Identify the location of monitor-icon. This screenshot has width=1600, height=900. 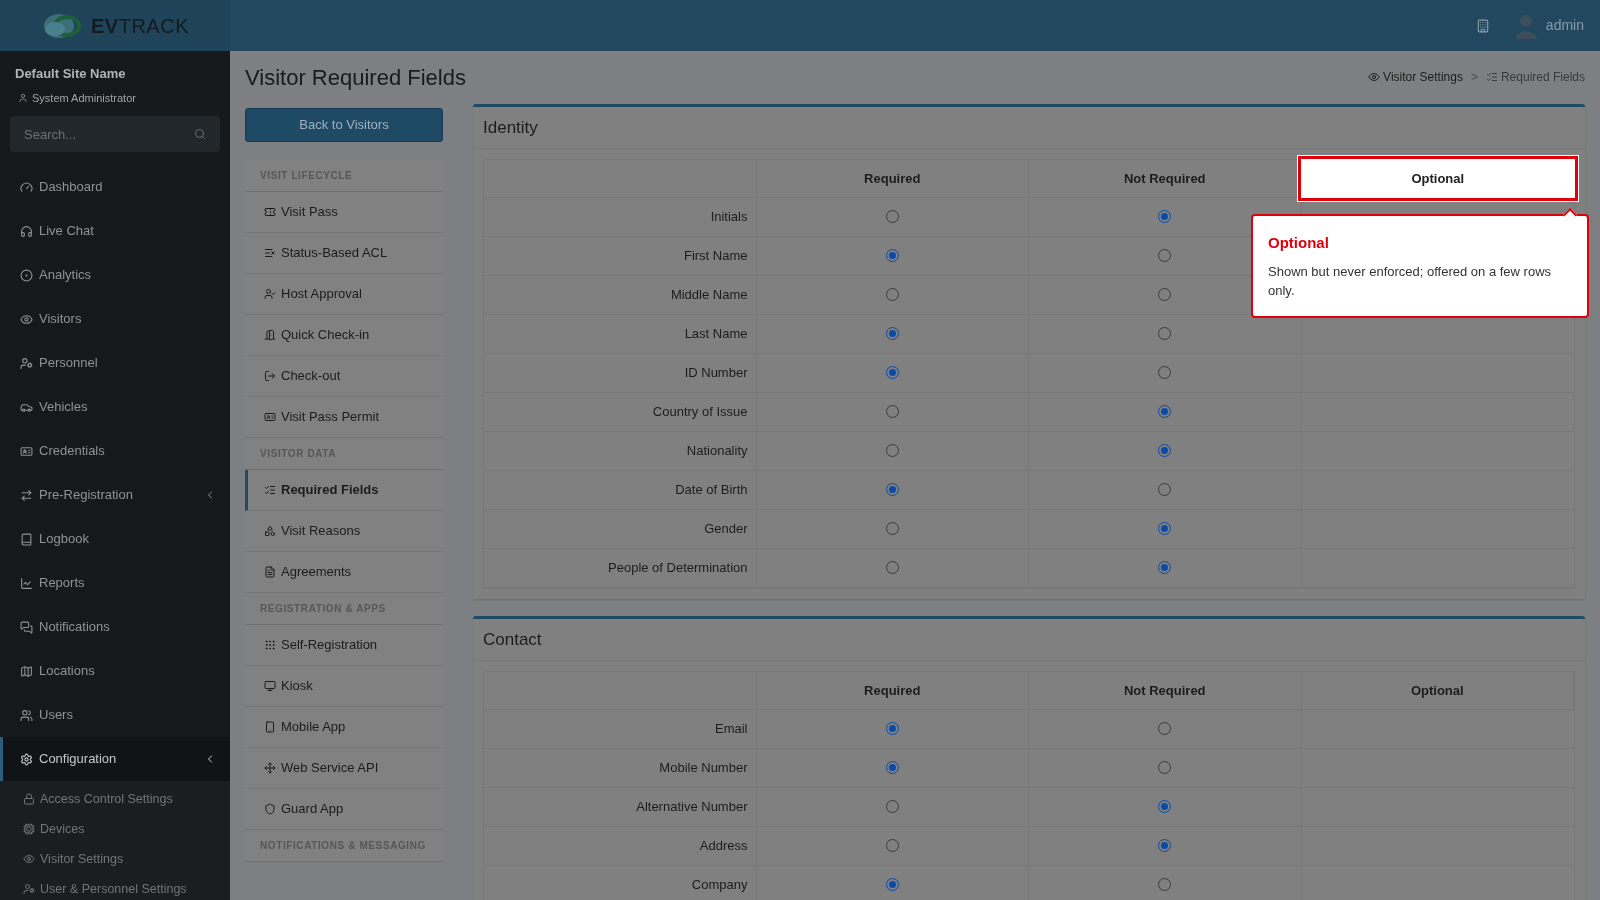
(270, 685).